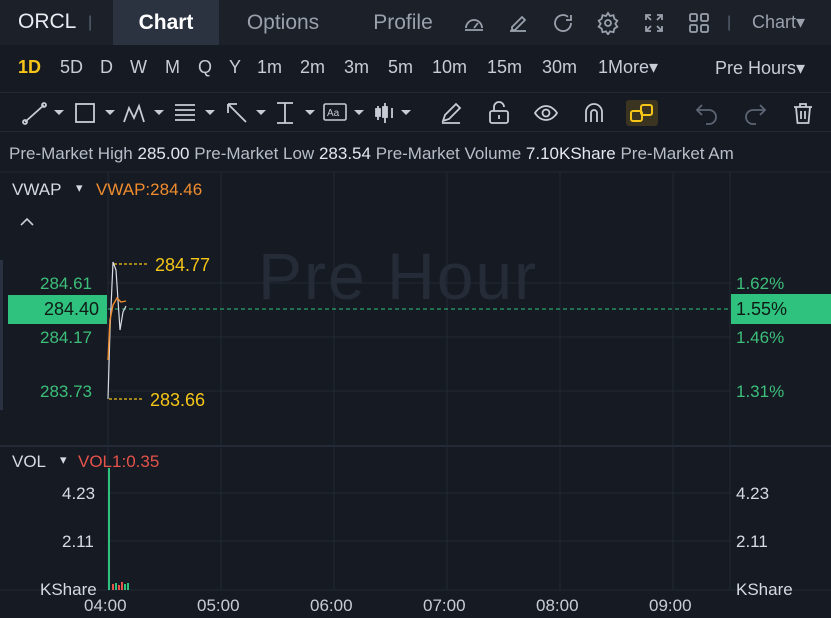 This screenshot has width=831, height=618. What do you see at coordinates (331, 605) in the screenshot?
I see `time-axis-label: 06:00` at bounding box center [331, 605].